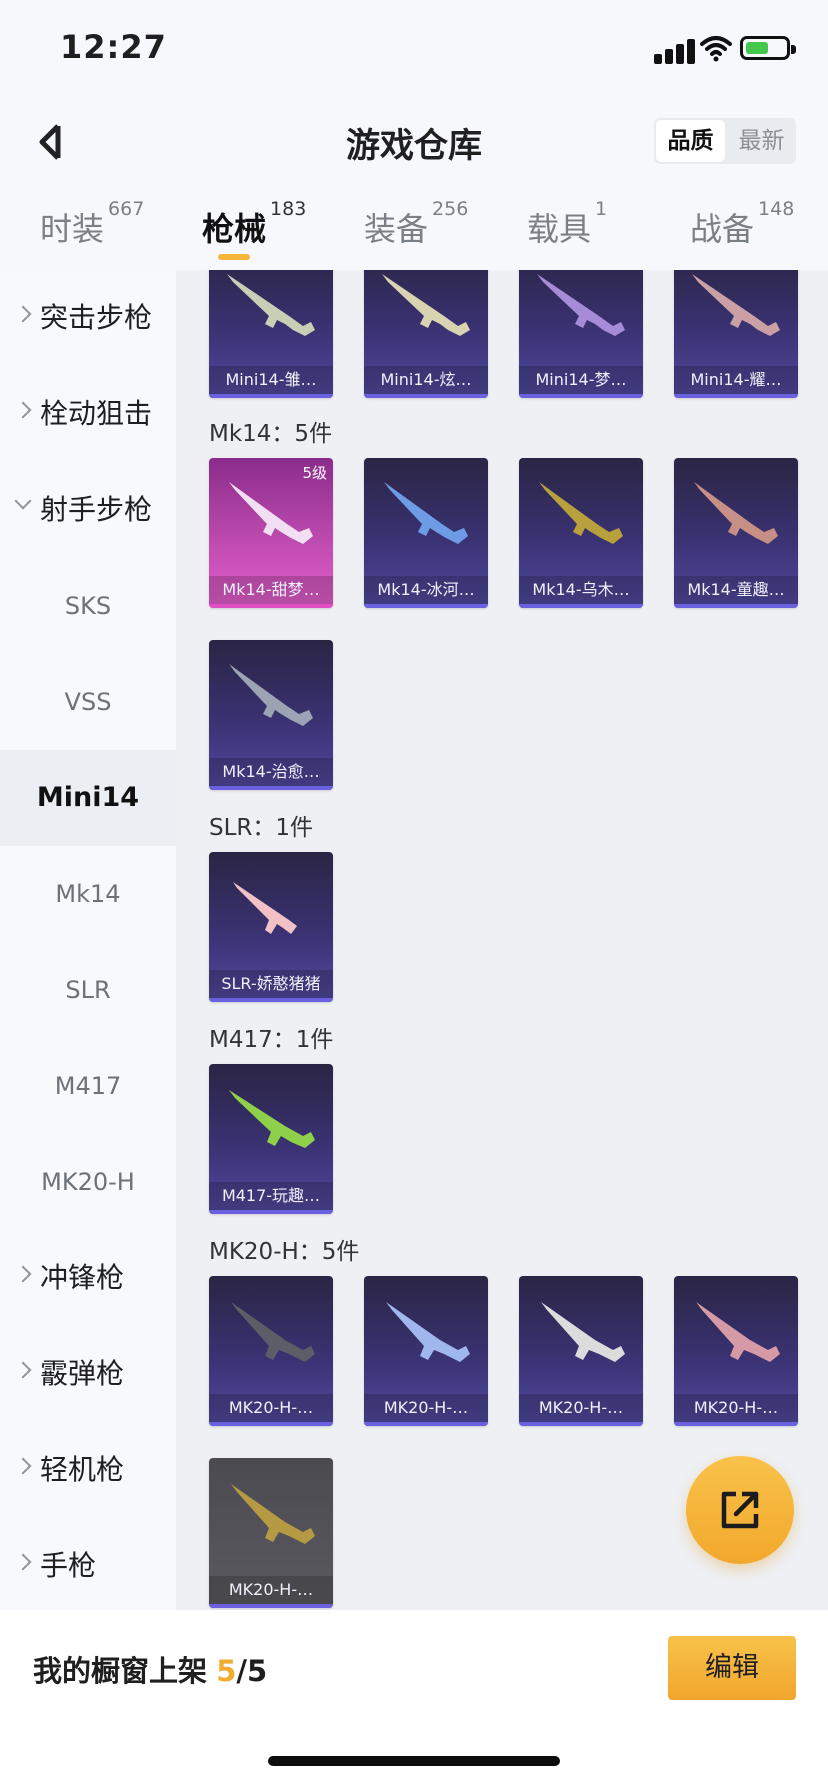 The image size is (828, 1792). I want to click on sort-toggle: 品质 最新, so click(725, 141).